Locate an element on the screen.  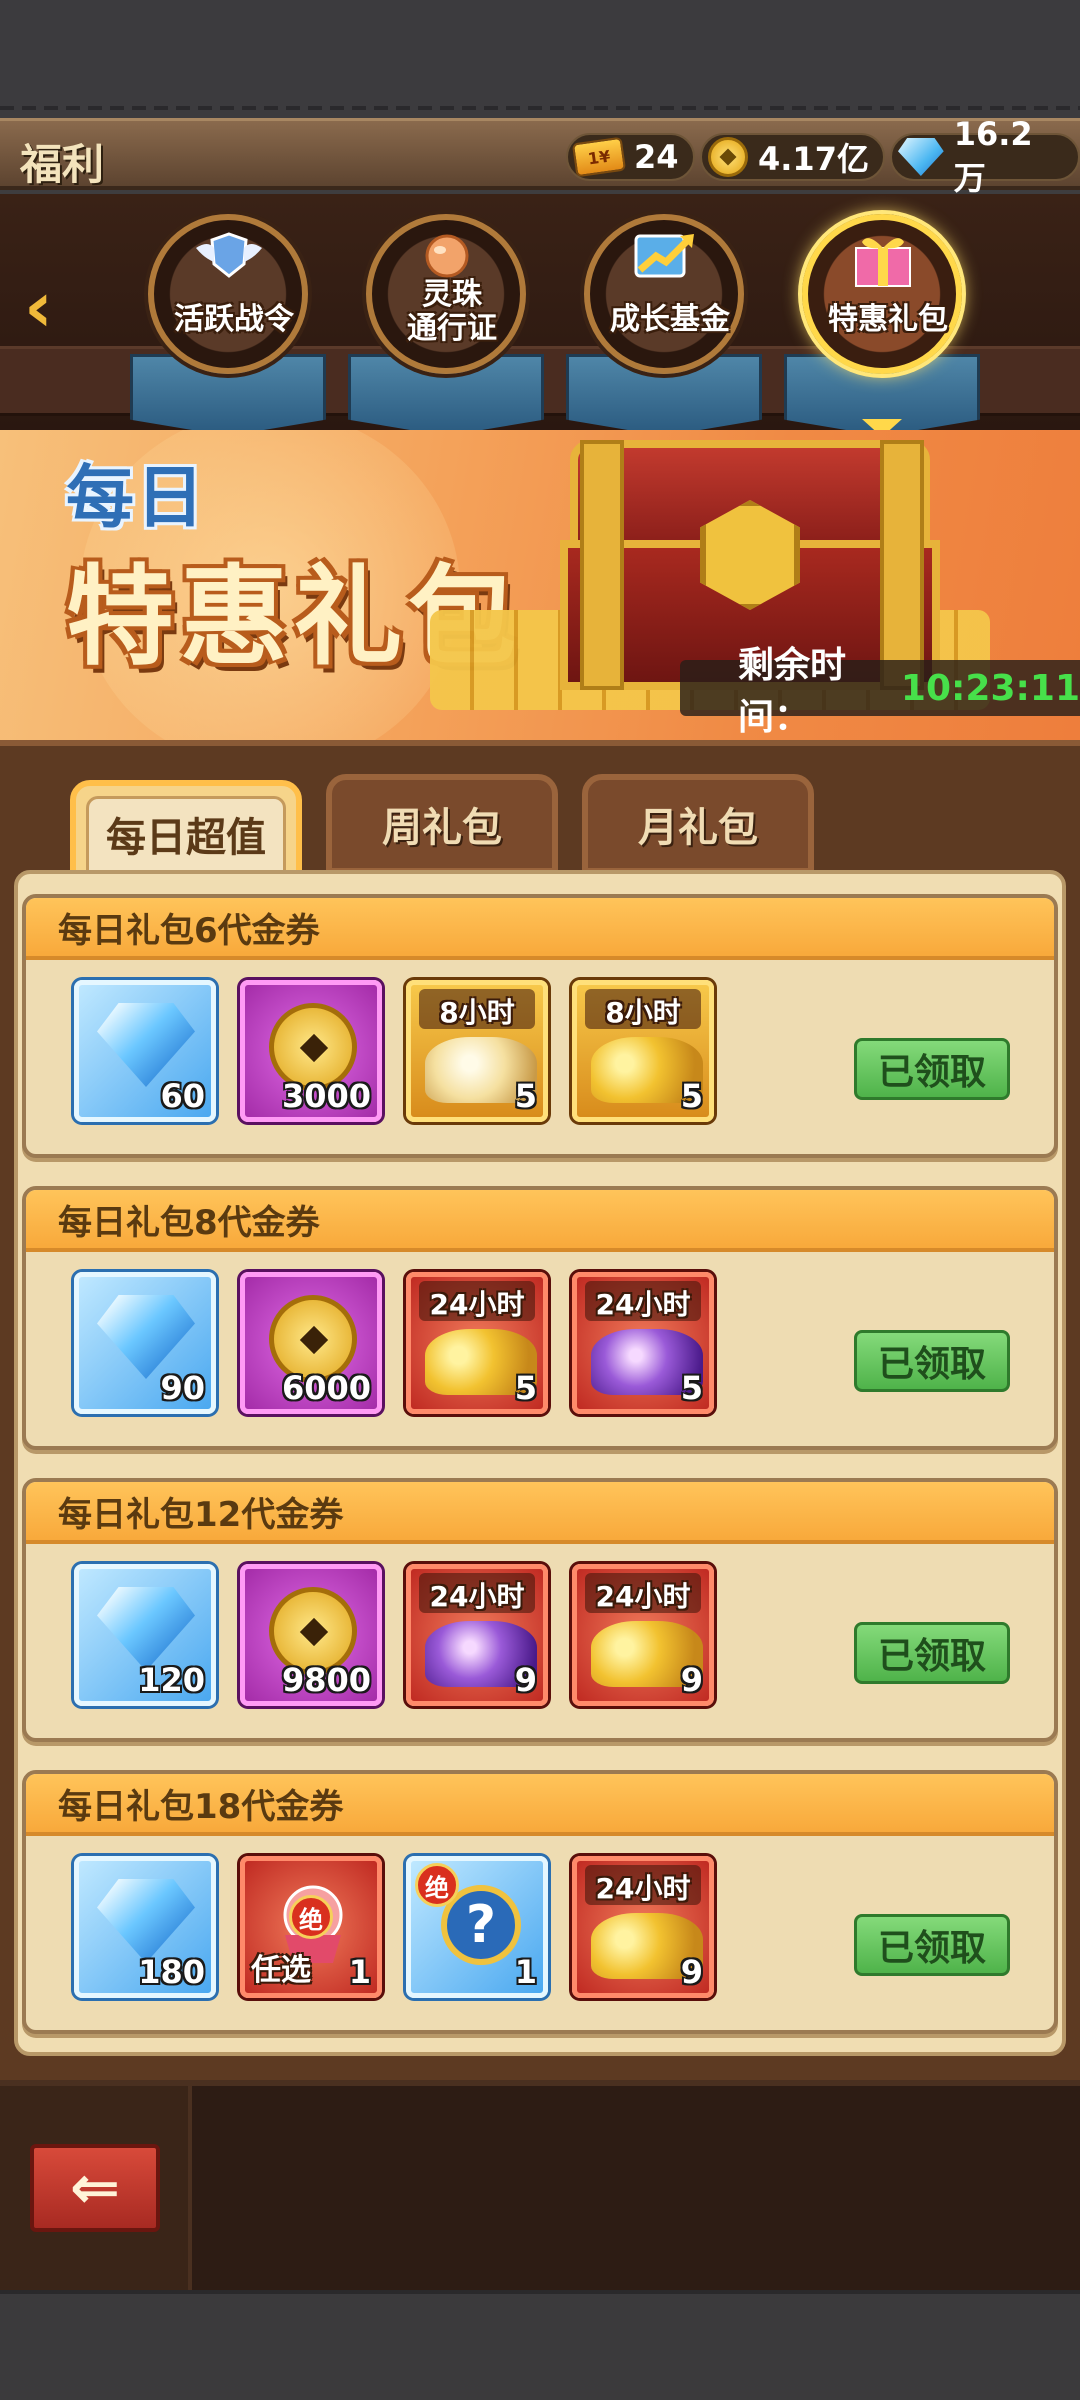
arrow-left-icon: ⇐ is located at coordinates (95, 2188).